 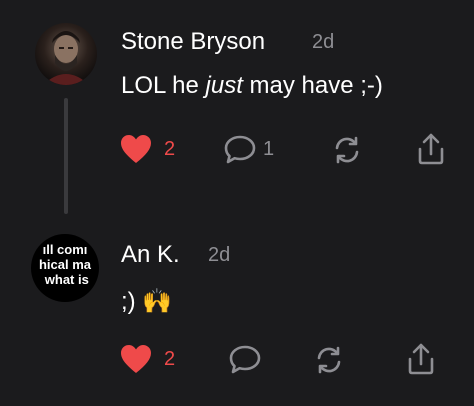 I want to click on avatar-portrait, so click(x=66, y=58).